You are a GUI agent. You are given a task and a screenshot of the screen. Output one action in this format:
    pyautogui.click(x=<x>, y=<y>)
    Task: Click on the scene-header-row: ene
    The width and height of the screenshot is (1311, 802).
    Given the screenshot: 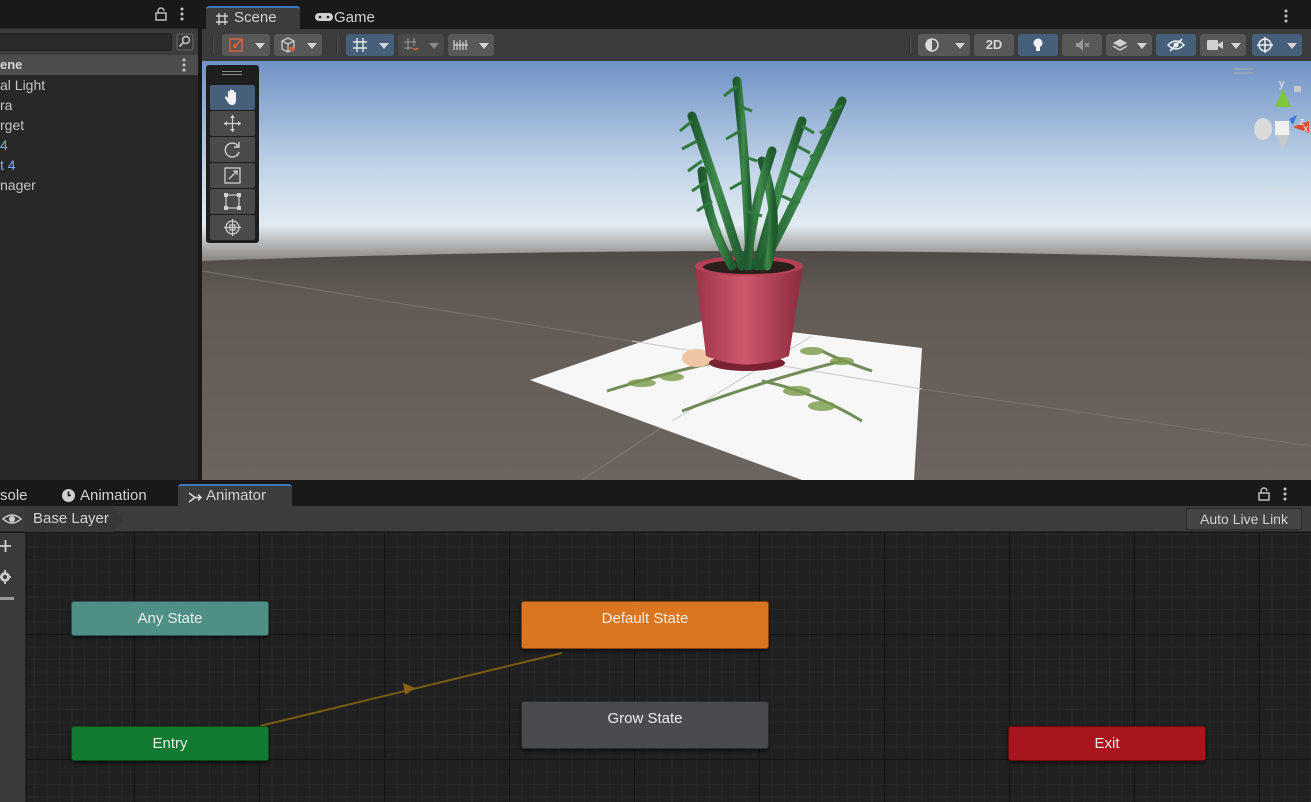 What is the action you would take?
    pyautogui.click(x=99, y=65)
    